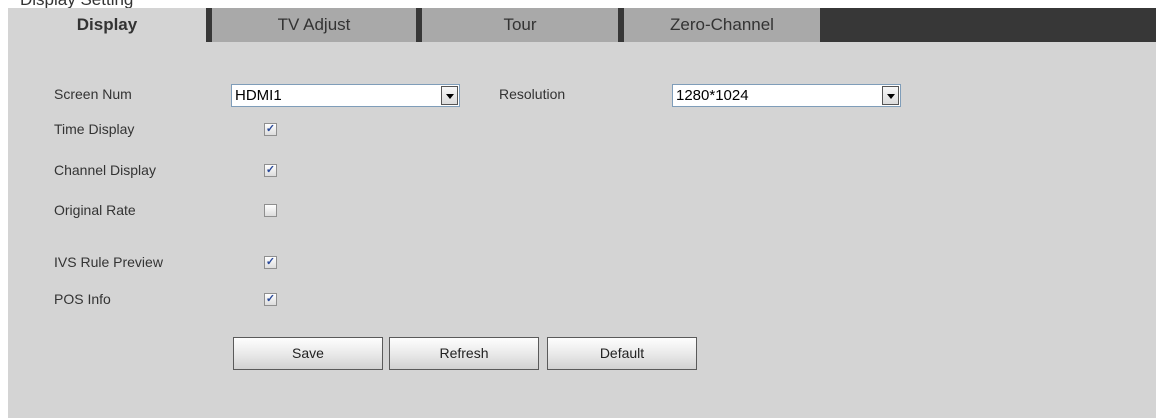 Image resolution: width=1156 pixels, height=418 pixels. I want to click on time-display-checkbox: ✓, so click(270, 129).